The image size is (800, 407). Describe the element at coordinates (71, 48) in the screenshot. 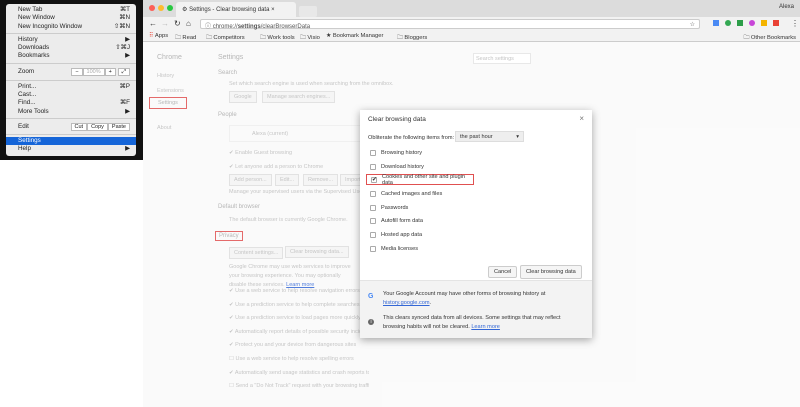

I see `menu-item-downloads: Downloads ⇧⌘J` at that location.